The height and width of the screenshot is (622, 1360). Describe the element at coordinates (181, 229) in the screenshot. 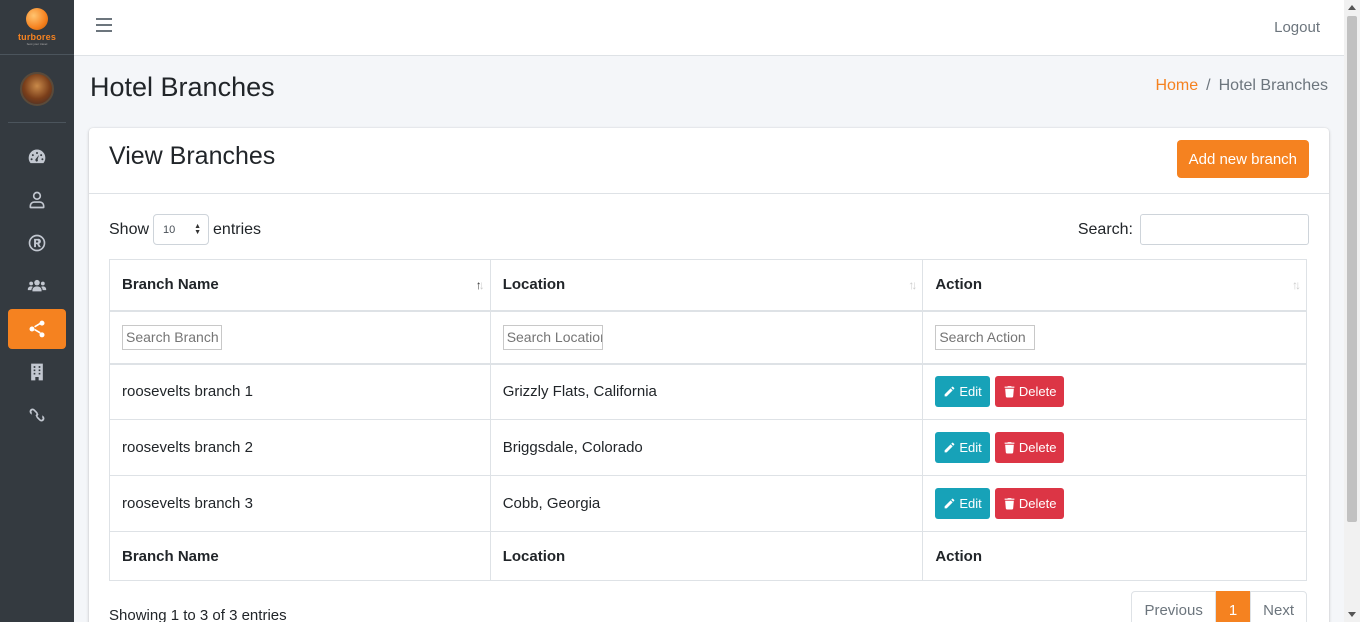

I see `entries-select: 10 ▲ ▼` at that location.